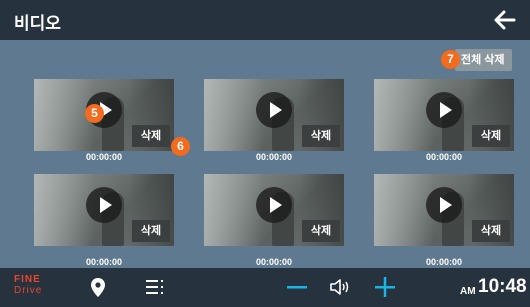  I want to click on arrow-left-icon, so click(505, 20).